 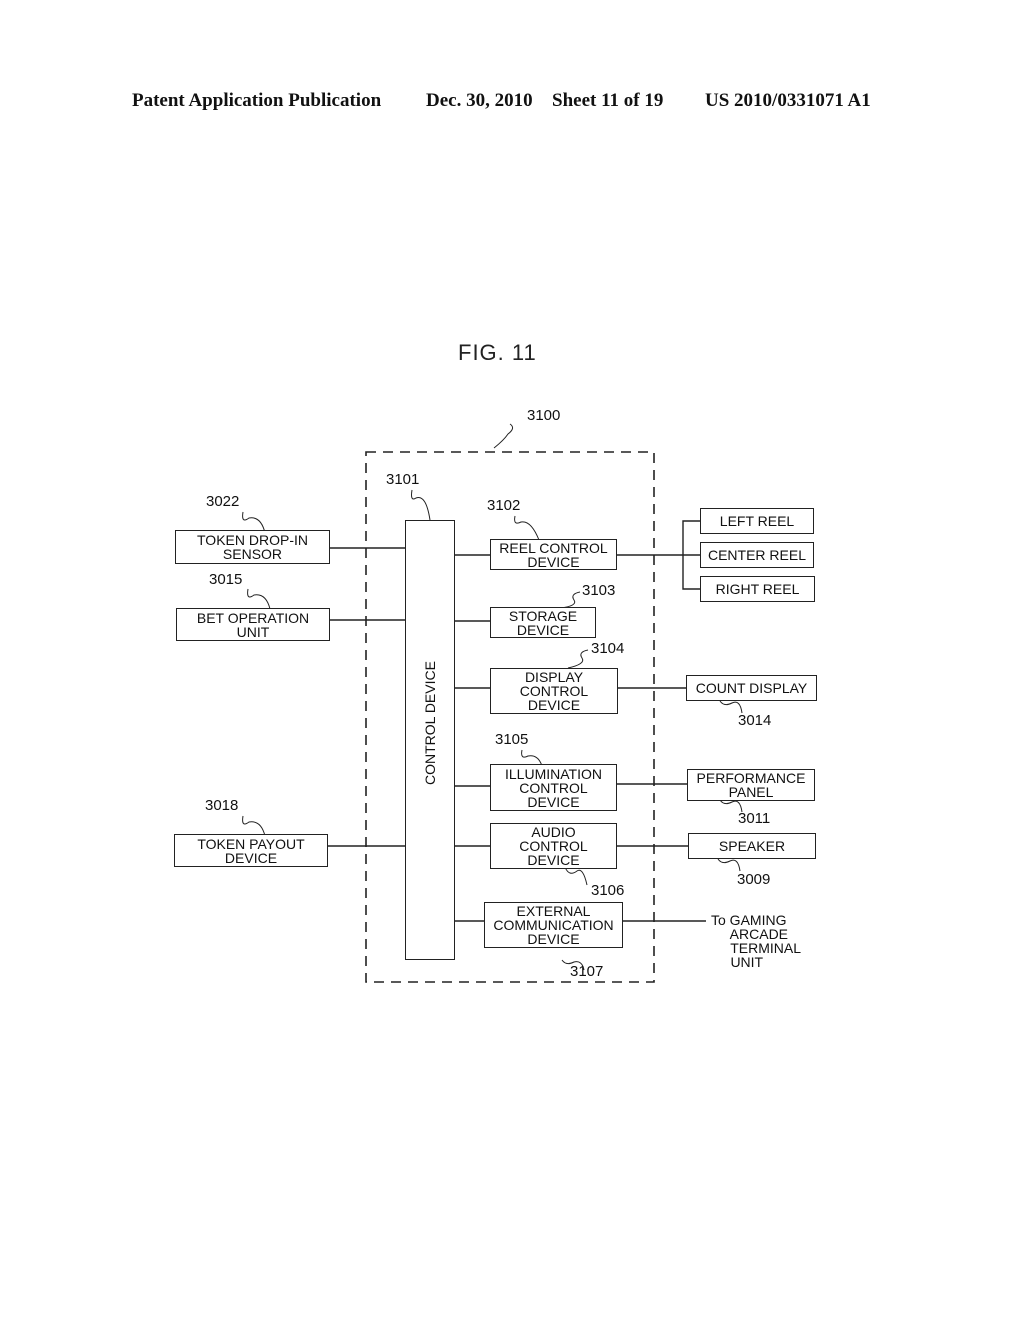 What do you see at coordinates (544, 415) in the screenshot?
I see `ref-3100: 3100` at bounding box center [544, 415].